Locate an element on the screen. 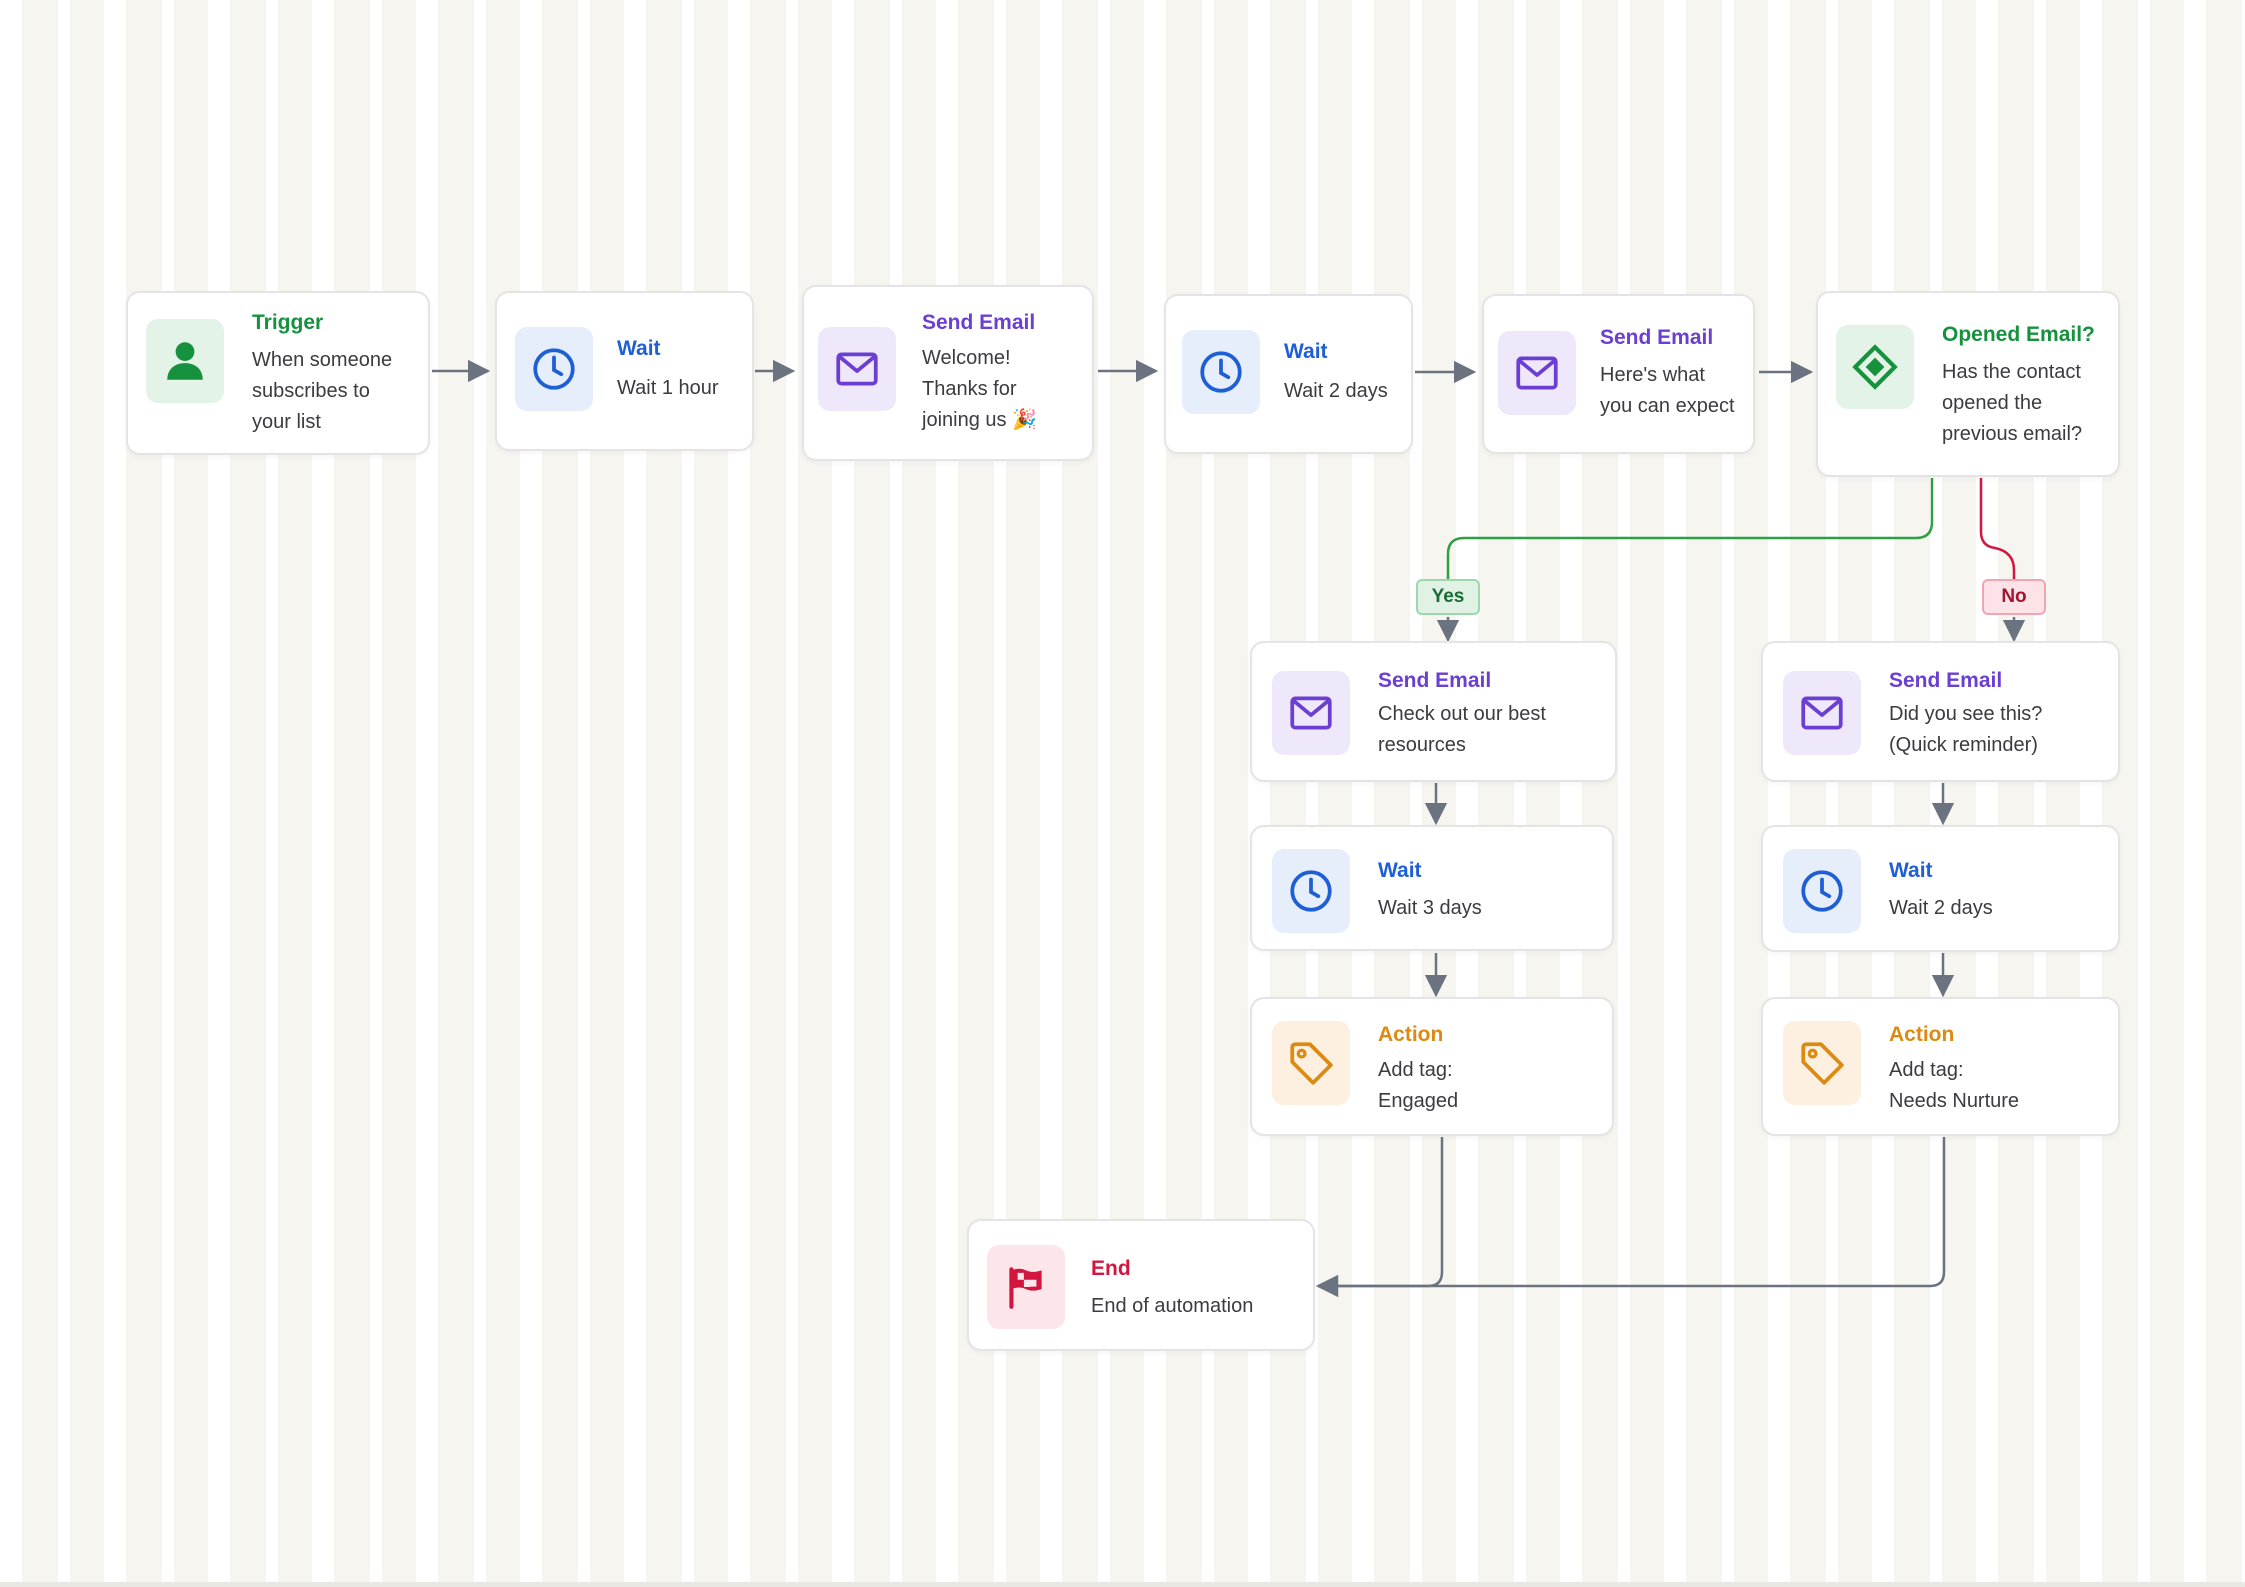  send-email-node-2: Send Email Here's what you can expect is located at coordinates (1618, 374).